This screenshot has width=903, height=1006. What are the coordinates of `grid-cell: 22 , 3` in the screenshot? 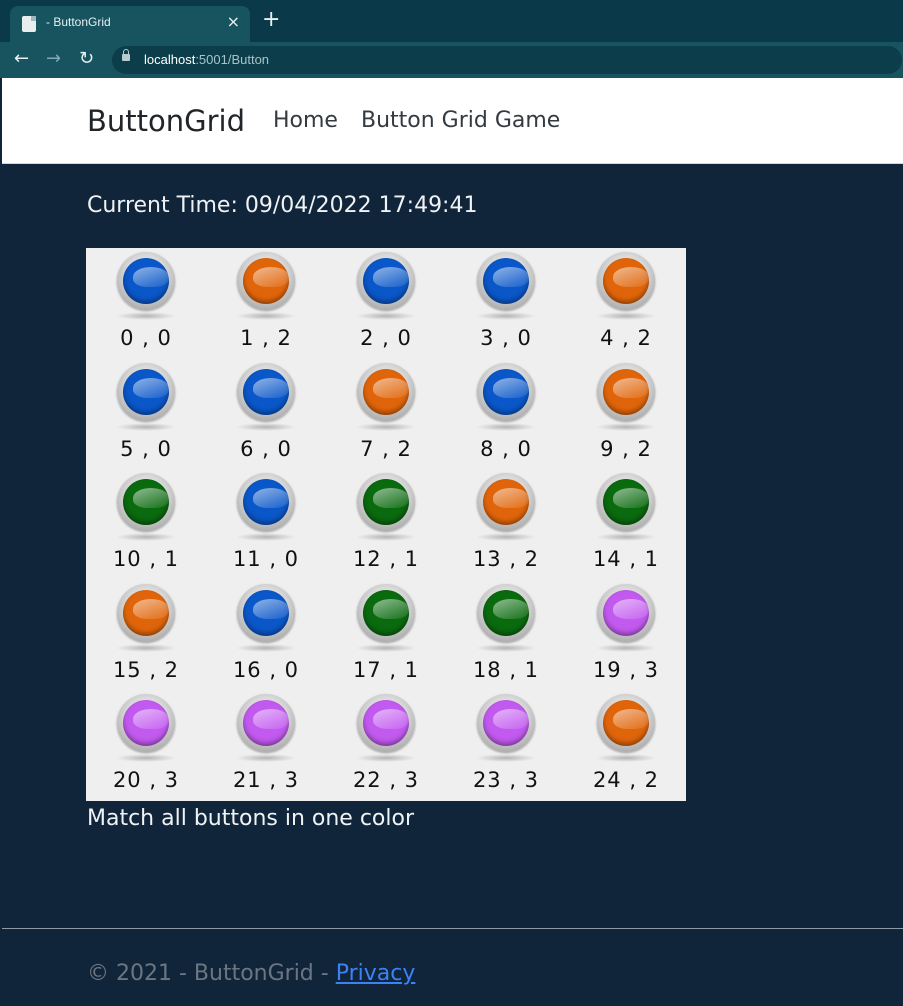 It's located at (386, 745).